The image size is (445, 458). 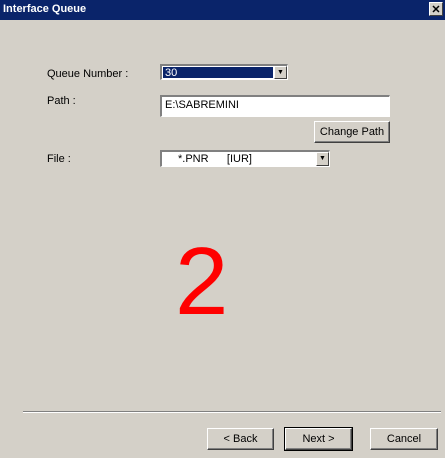 I want to click on change-path-button: Change Path, so click(x=352, y=132).